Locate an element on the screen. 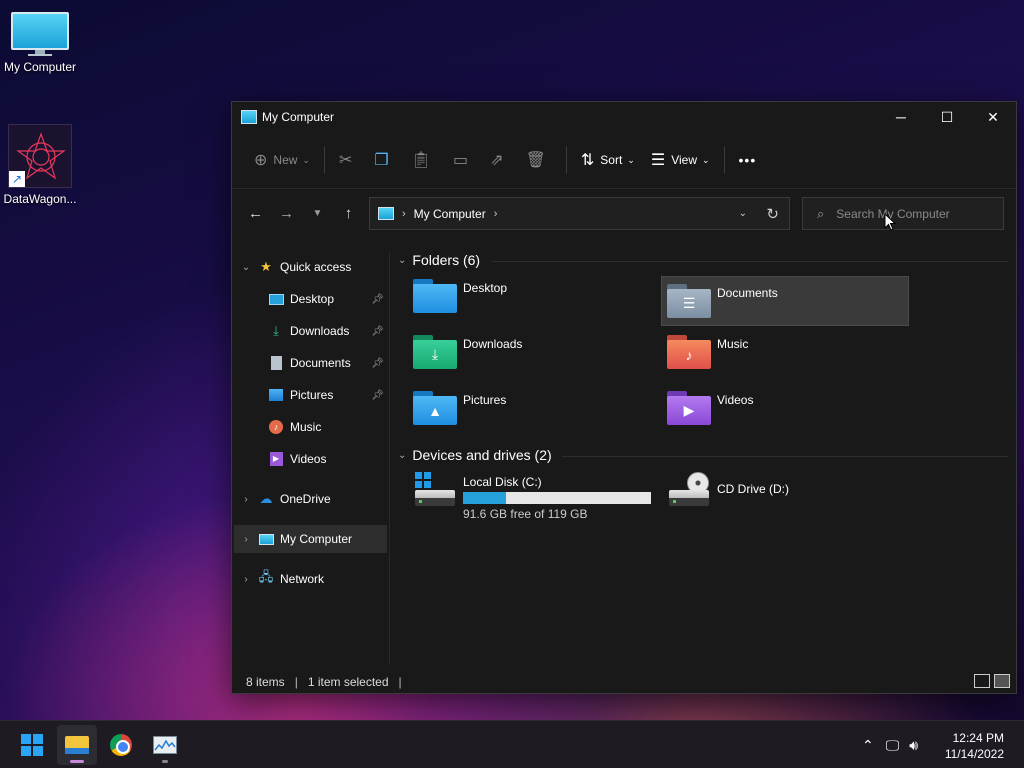 This screenshot has height=768, width=1024. sort-button: ⇅ Sort ⌄ is located at coordinates (608, 160).